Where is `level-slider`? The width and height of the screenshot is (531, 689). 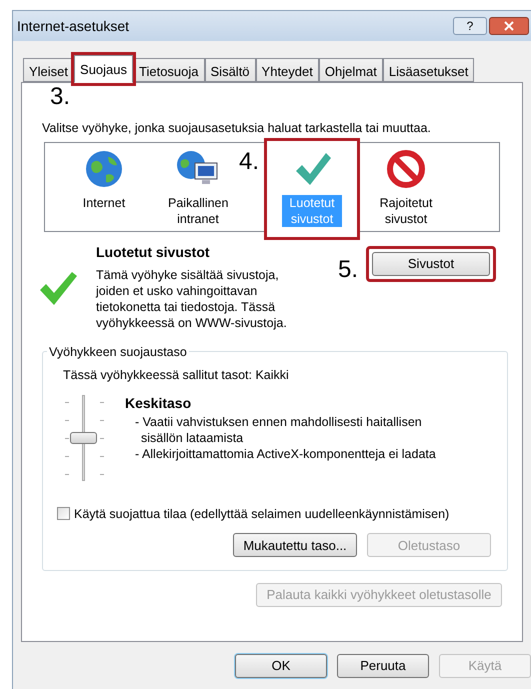
level-slider is located at coordinates (83, 437).